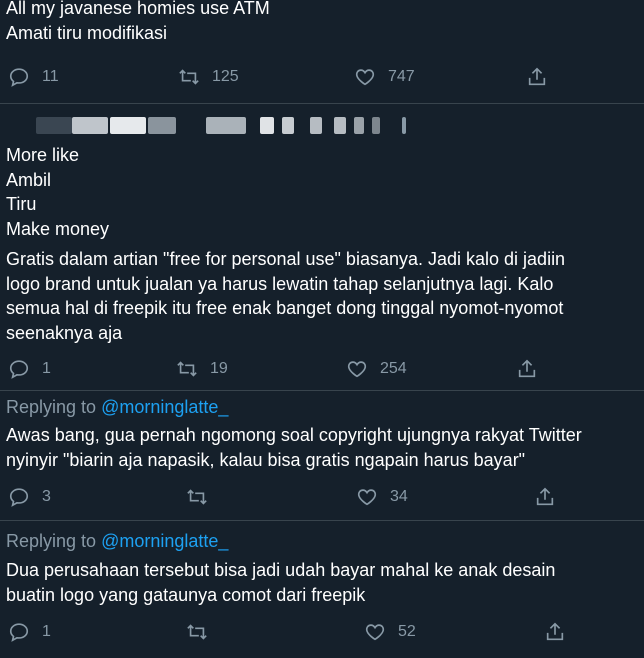 Image resolution: width=644 pixels, height=658 pixels. What do you see at coordinates (376, 369) in the screenshot?
I see `like-button: 254` at bounding box center [376, 369].